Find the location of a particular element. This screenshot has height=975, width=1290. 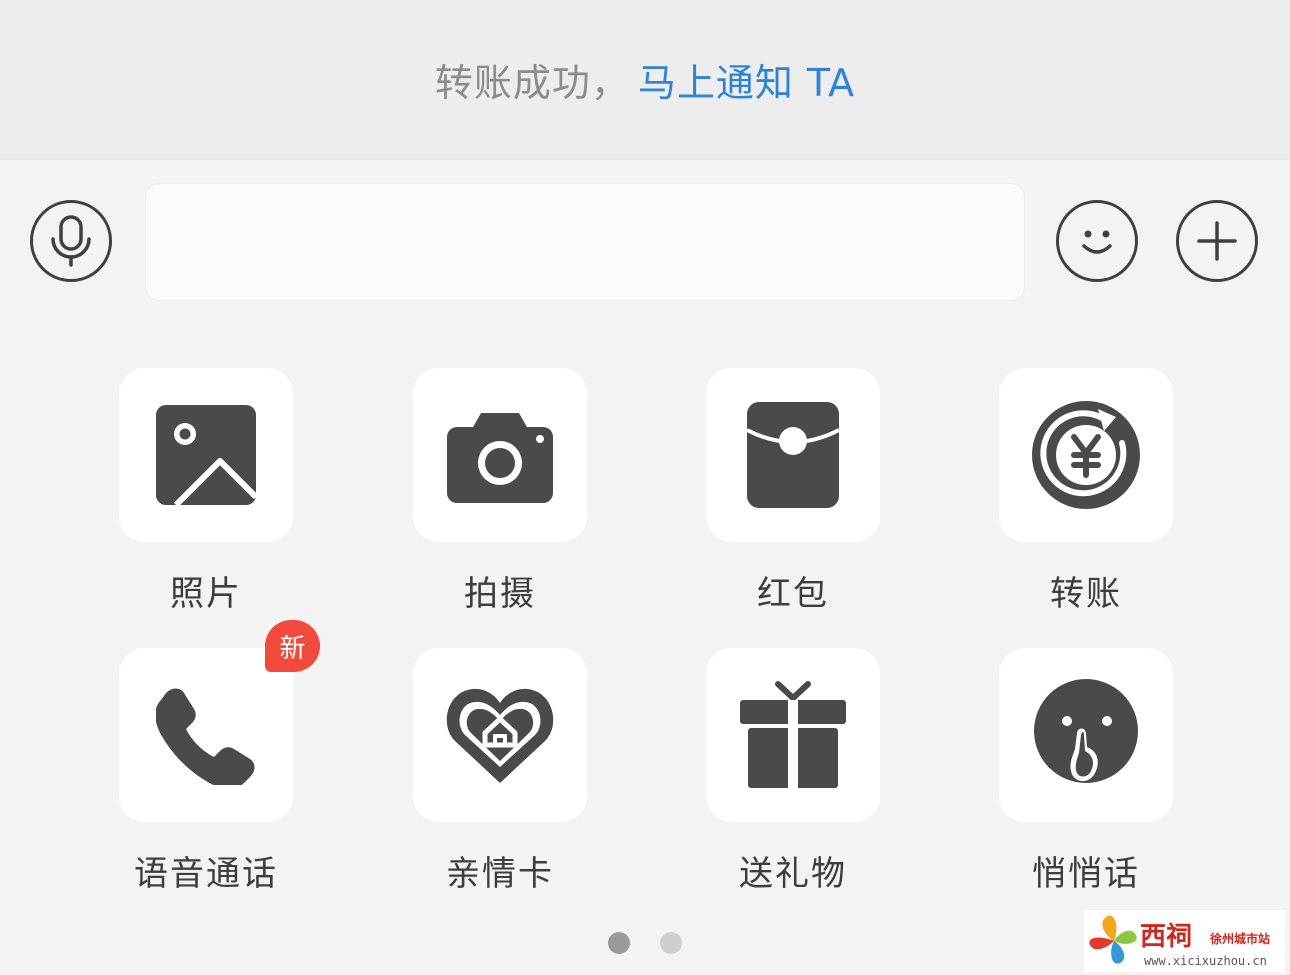

voice-input-button is located at coordinates (71, 241).